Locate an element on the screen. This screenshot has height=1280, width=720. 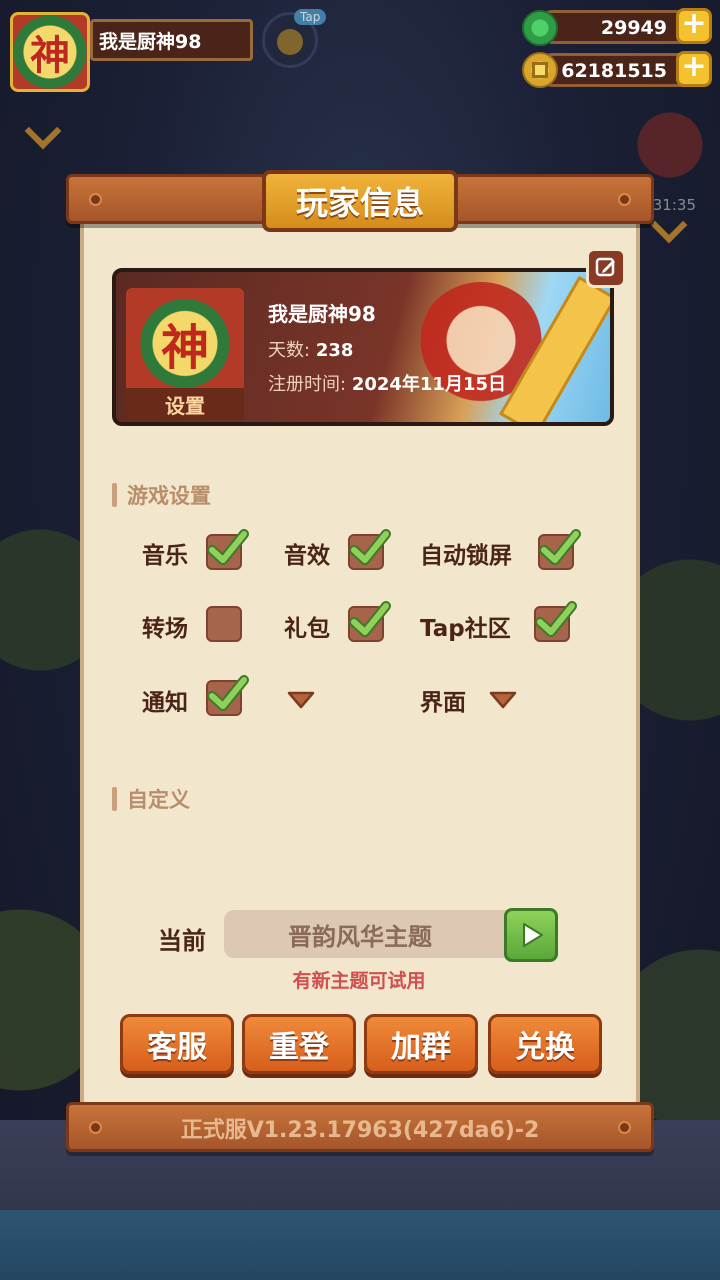
add-jade-button: + is located at coordinates (694, 26).